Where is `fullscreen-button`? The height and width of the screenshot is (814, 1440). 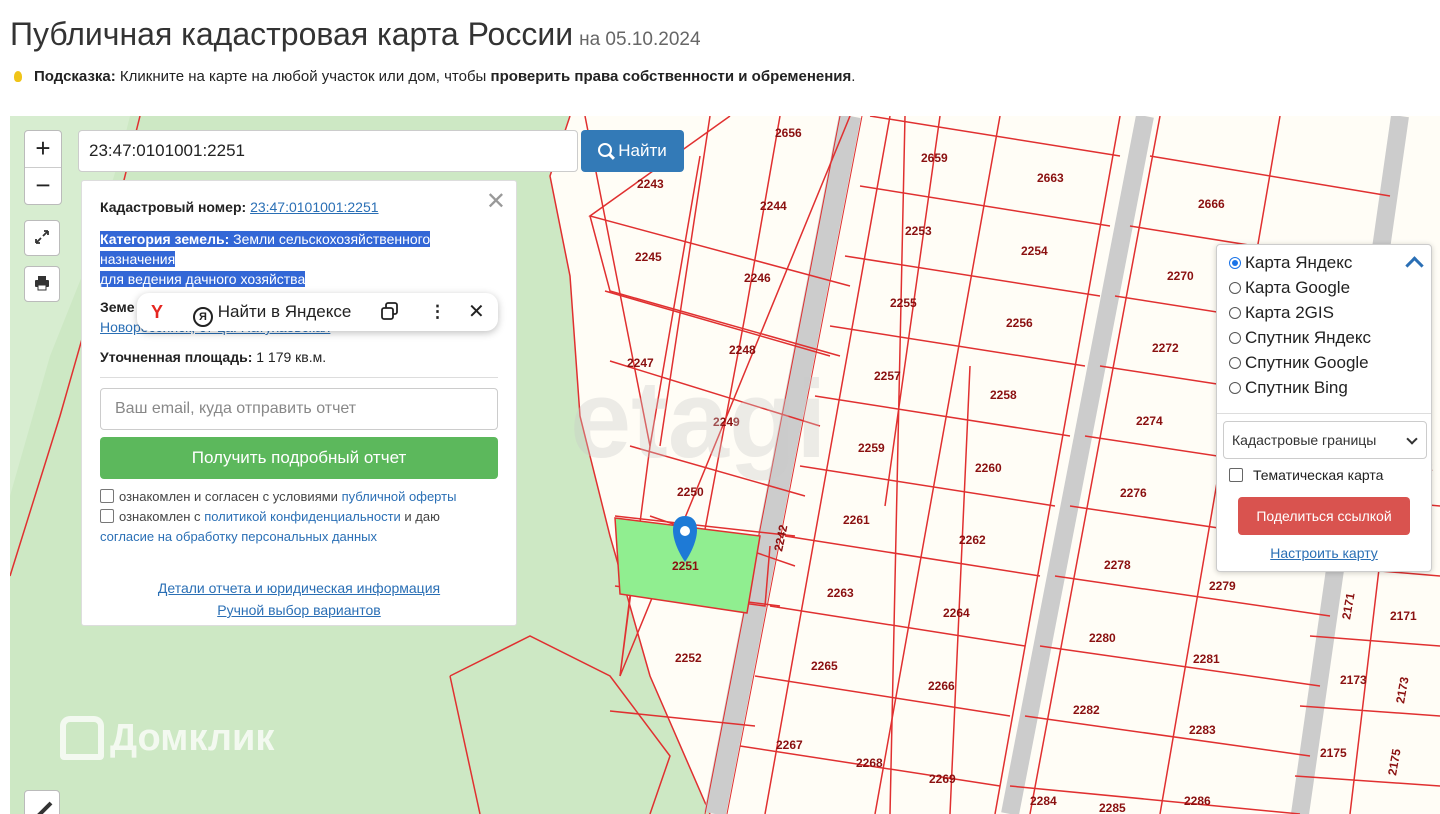 fullscreen-button is located at coordinates (42, 238).